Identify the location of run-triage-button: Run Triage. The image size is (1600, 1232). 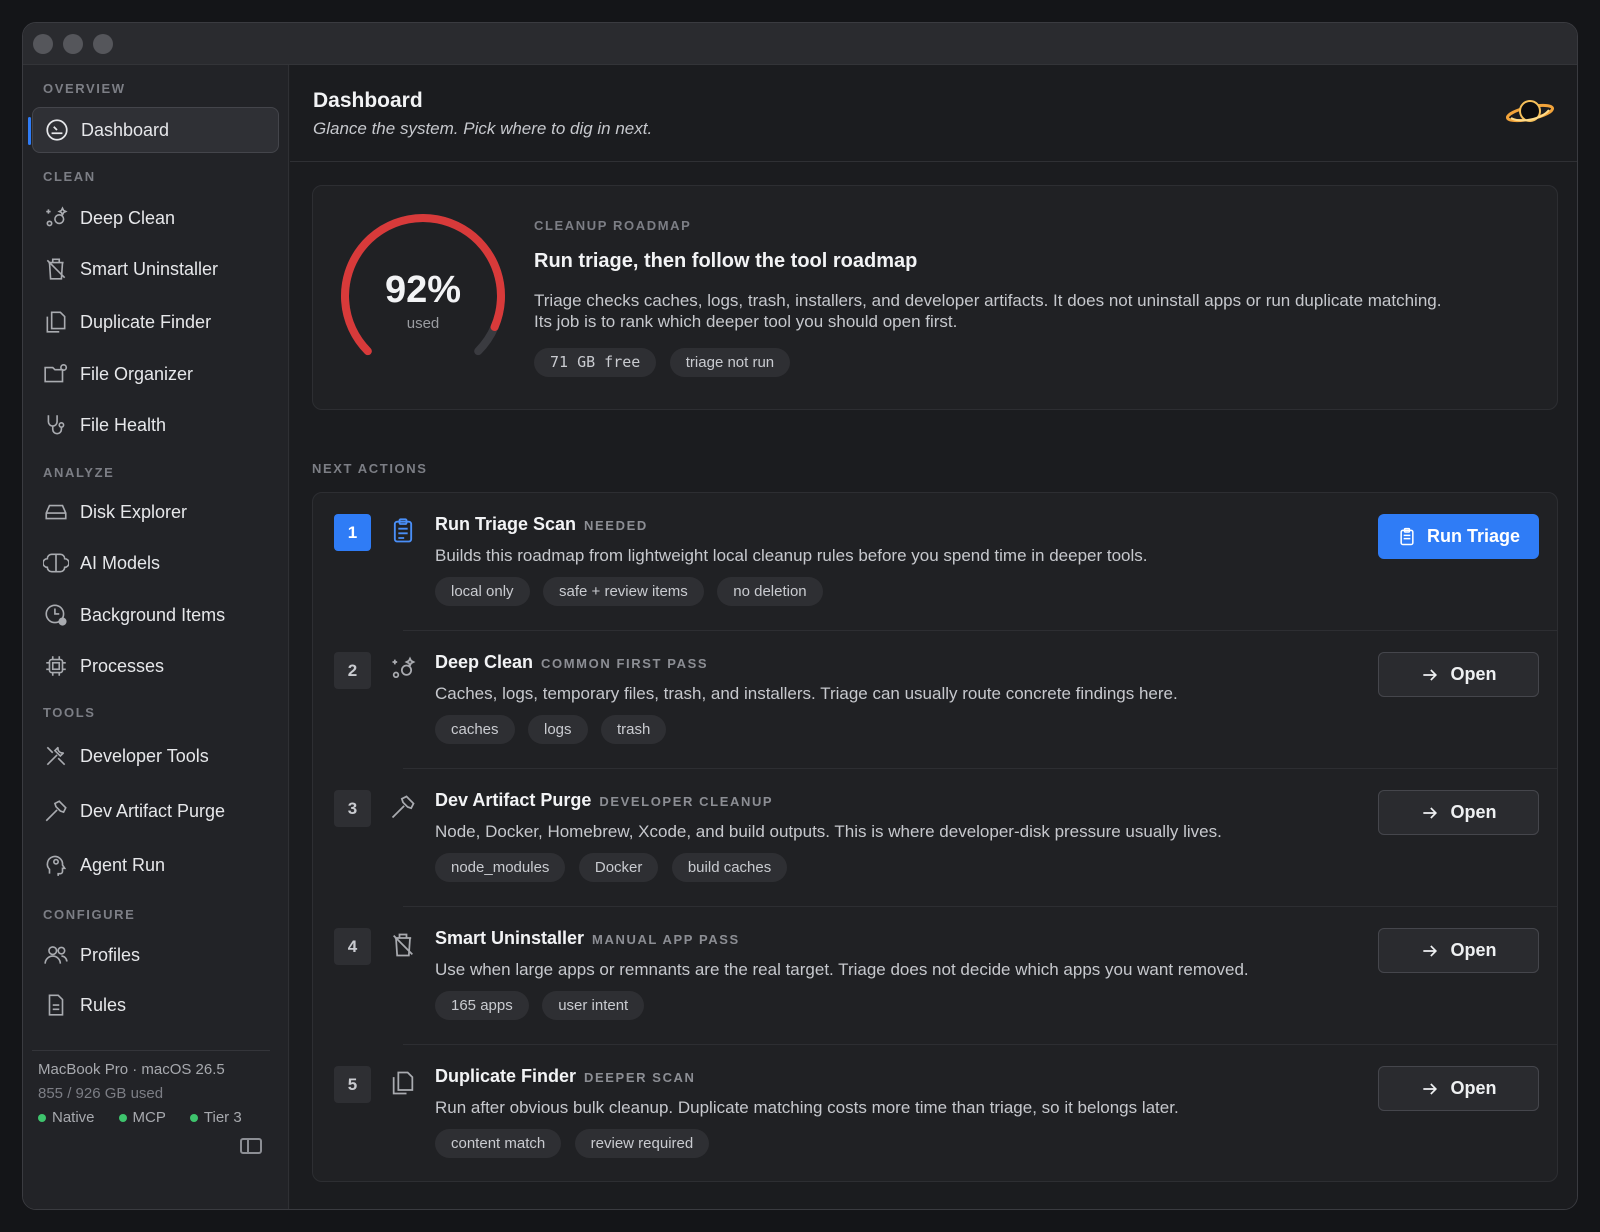
(1458, 536).